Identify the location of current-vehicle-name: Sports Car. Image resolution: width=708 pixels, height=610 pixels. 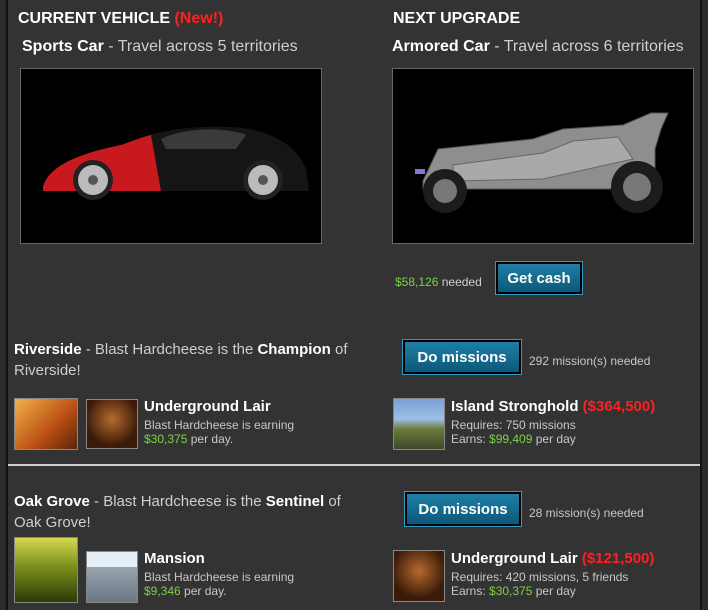
(63, 46).